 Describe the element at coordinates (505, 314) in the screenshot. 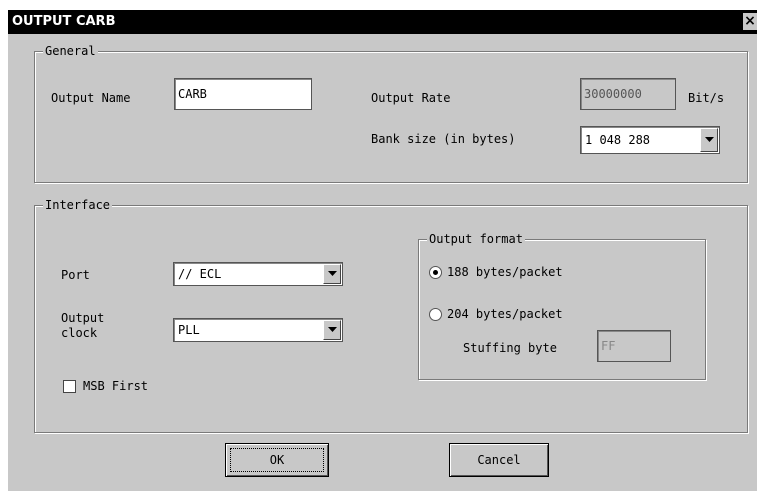

I see `radio-204-label: 204 bytes/packet` at that location.